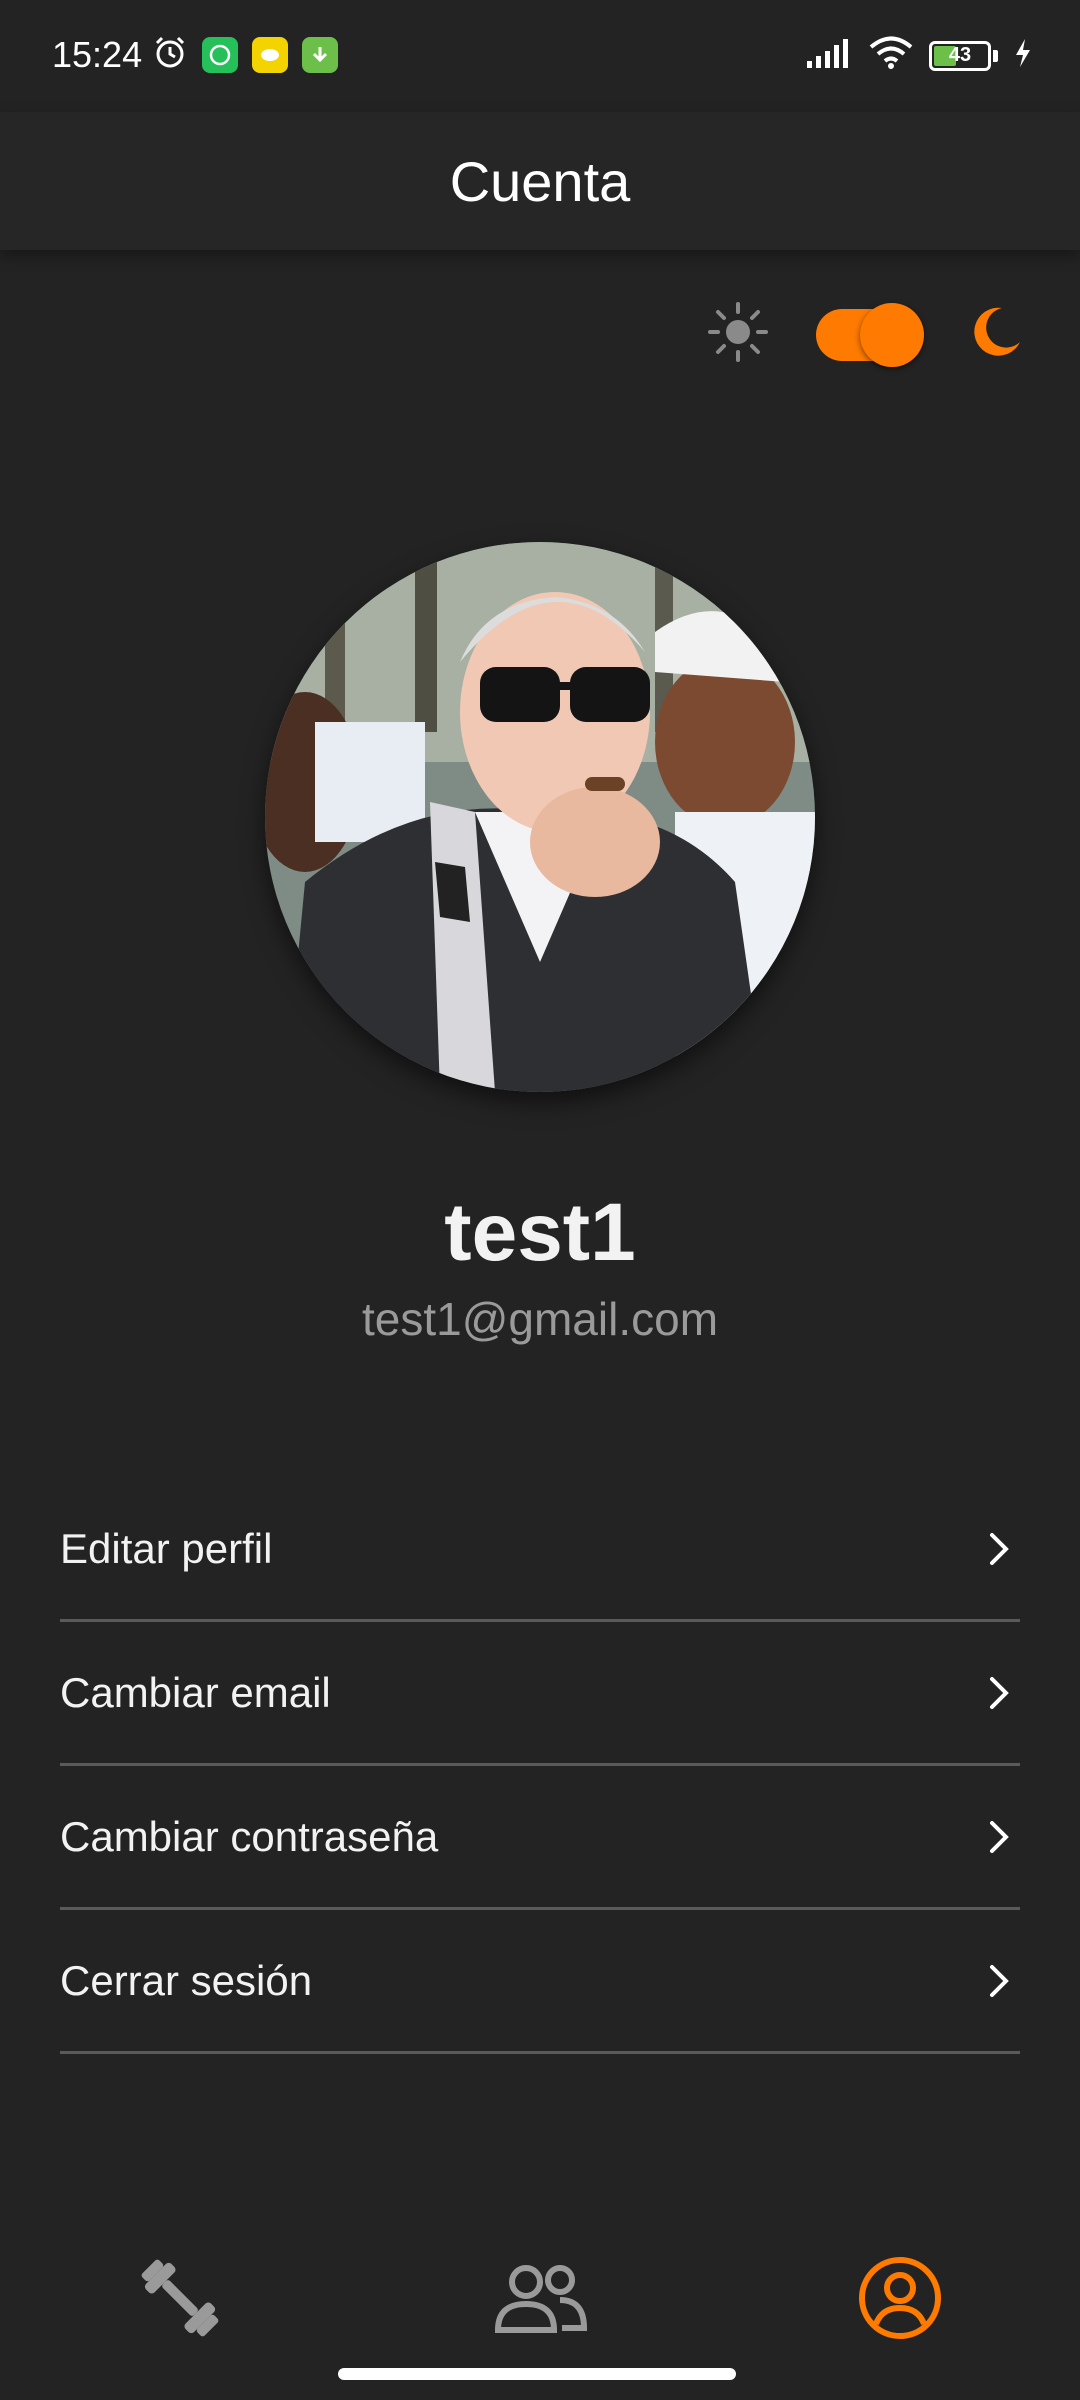 The image size is (1080, 2400). I want to click on account-circle-icon, so click(900, 2300).